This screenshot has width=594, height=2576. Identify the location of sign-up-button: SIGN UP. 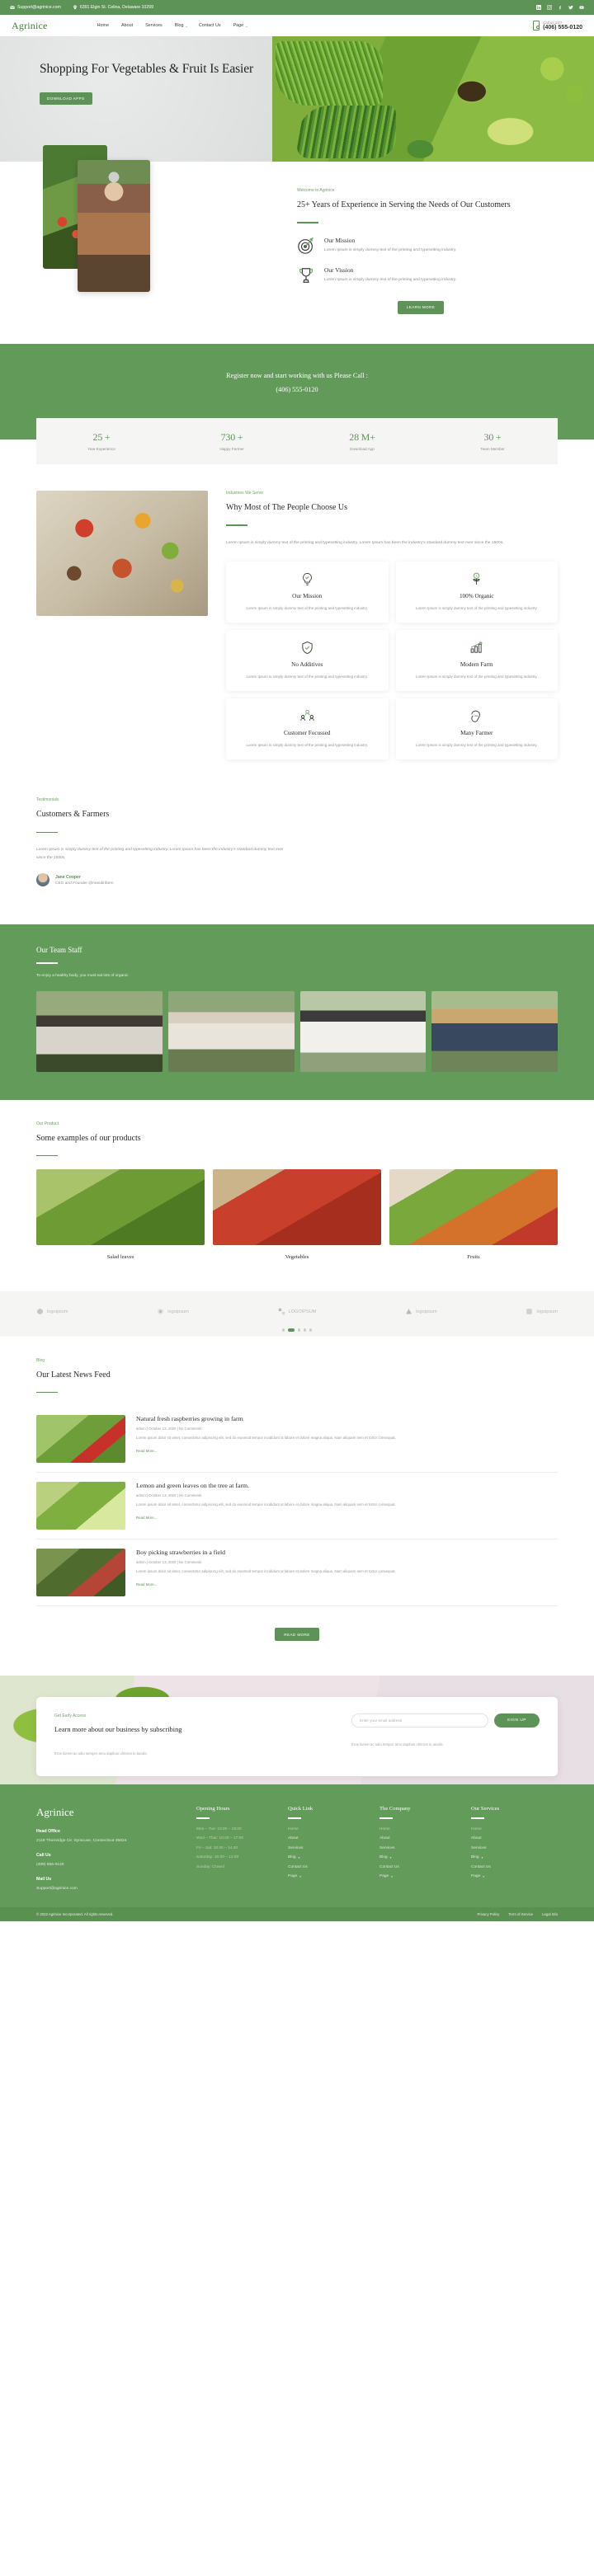
(516, 1720).